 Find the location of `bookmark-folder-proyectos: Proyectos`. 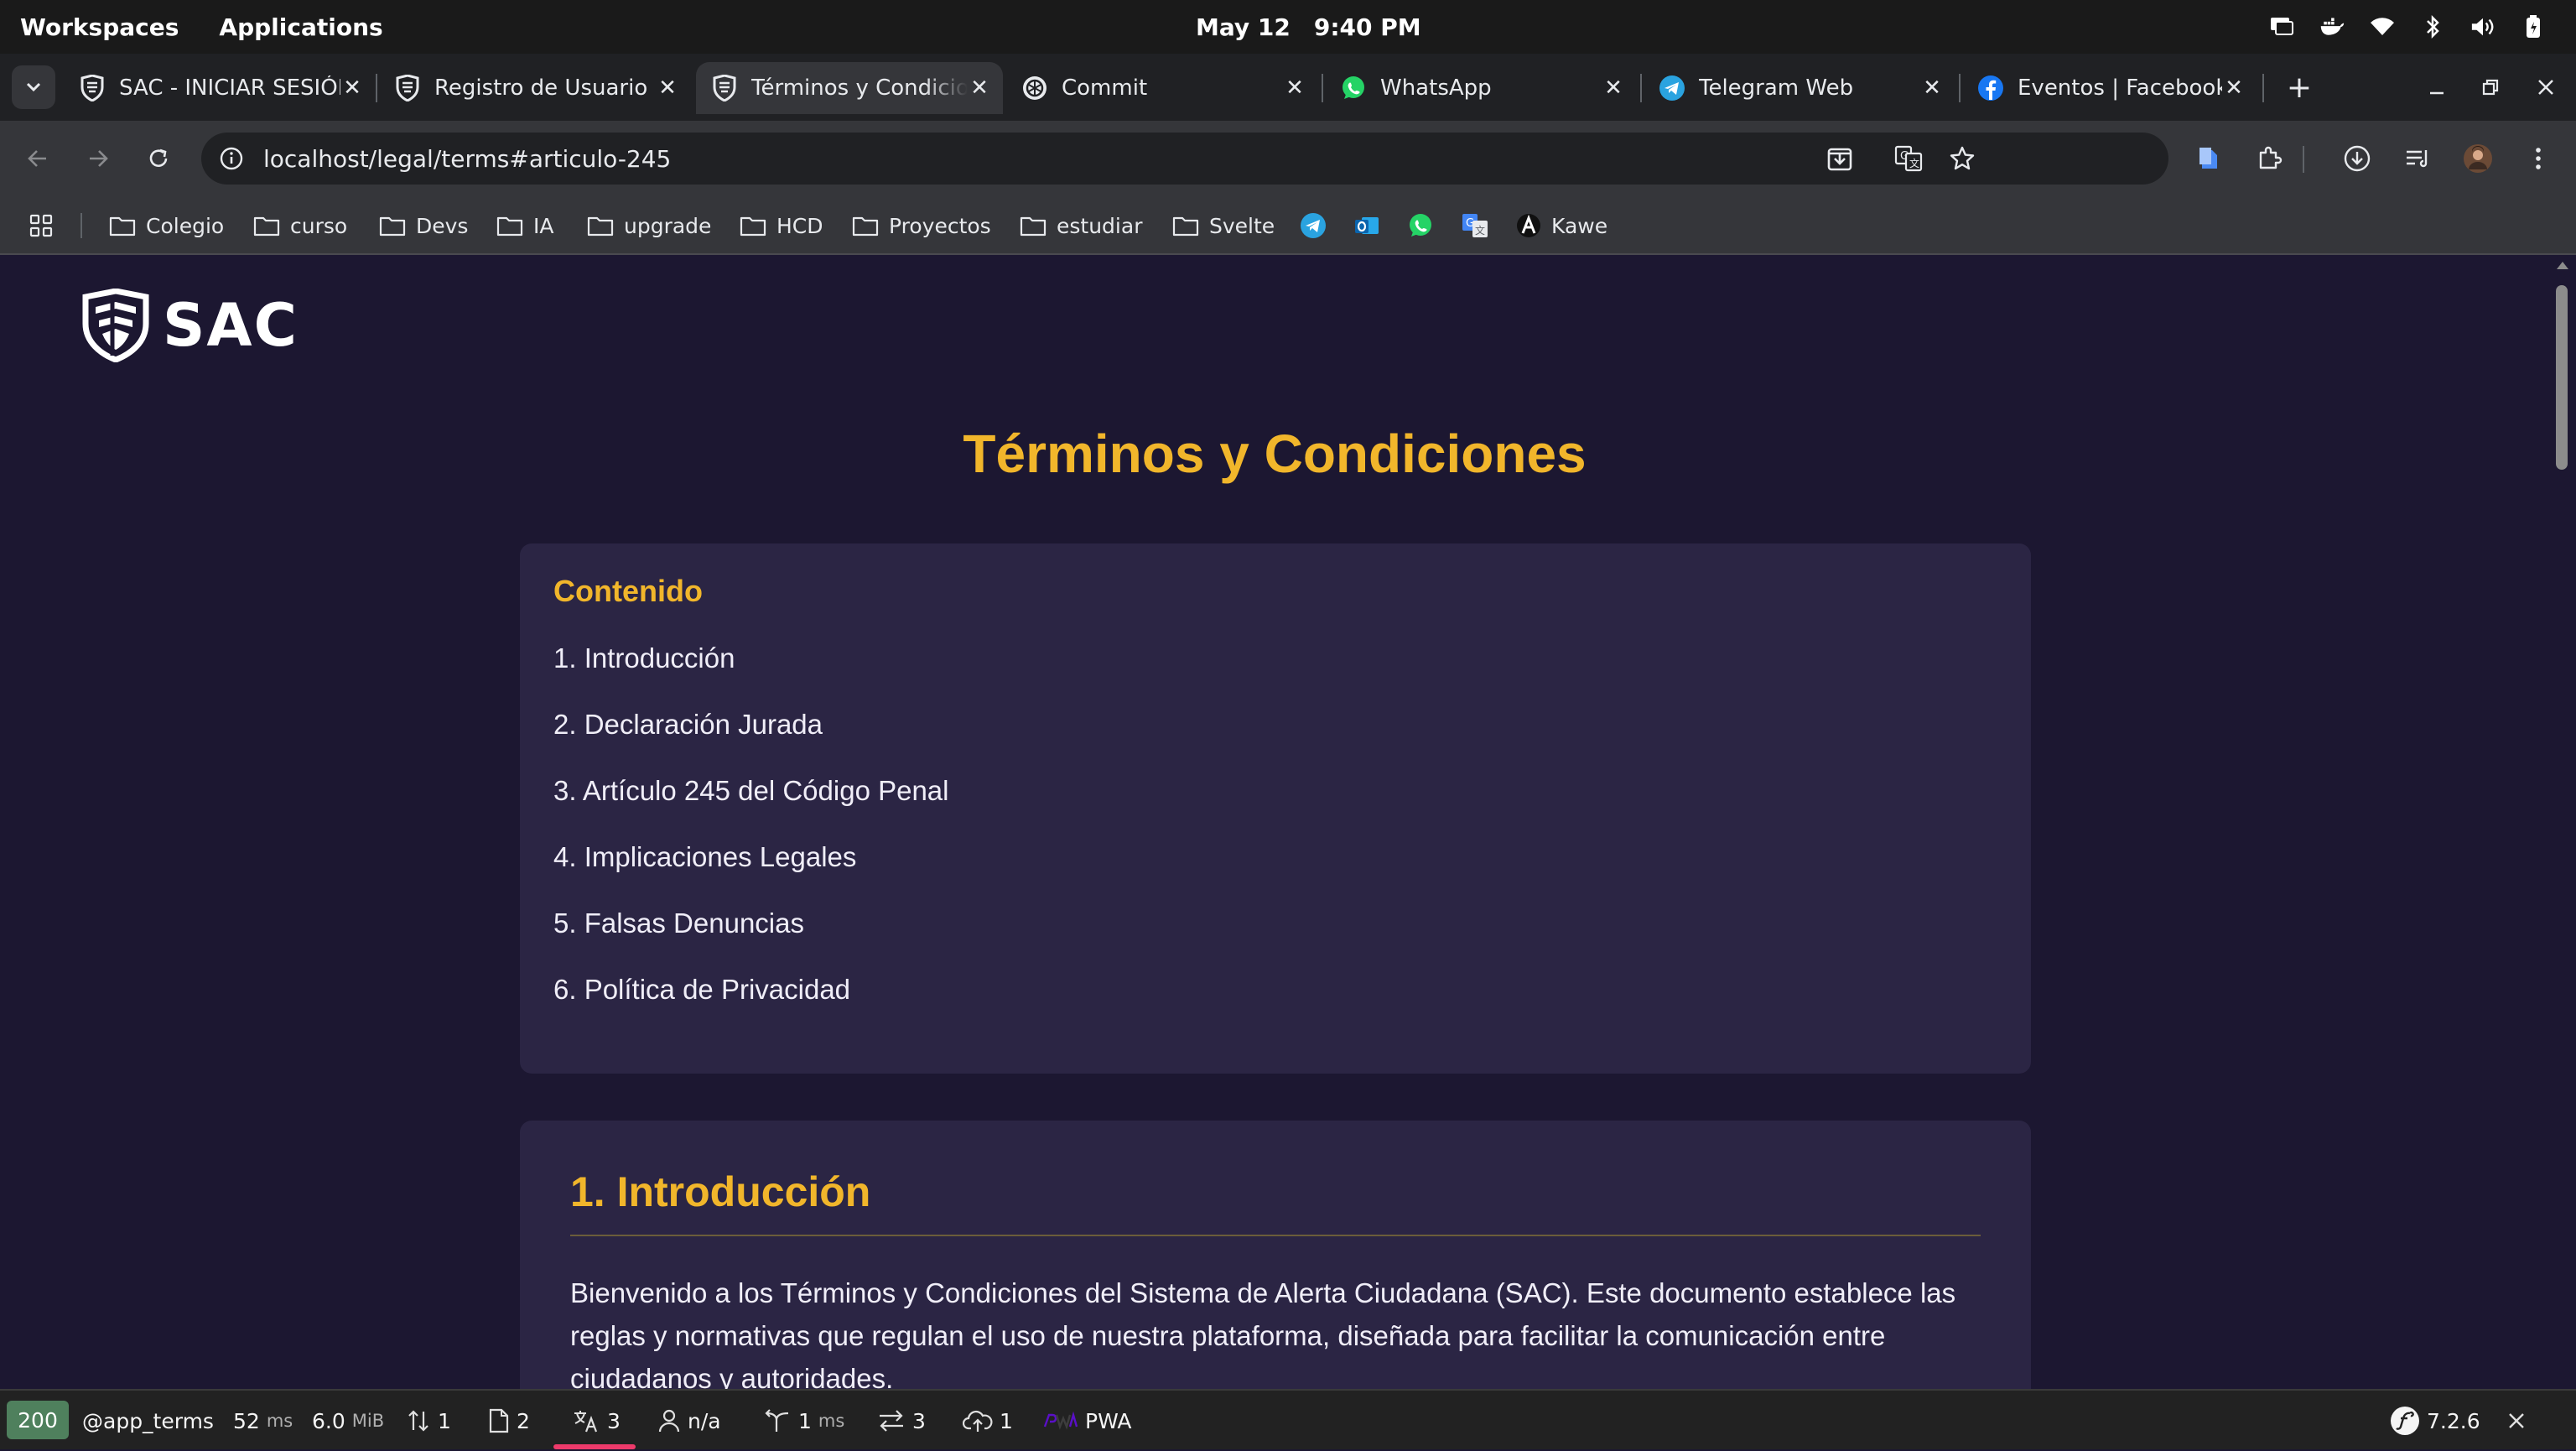

bookmark-folder-proyectos: Proyectos is located at coordinates (921, 226).